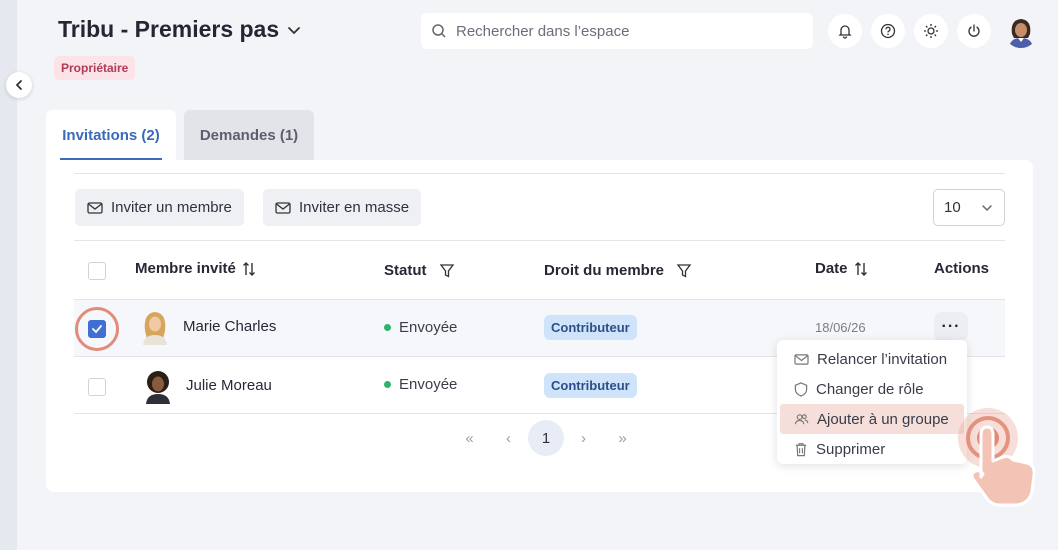 The image size is (1058, 550). I want to click on bell-icon, so click(845, 32).